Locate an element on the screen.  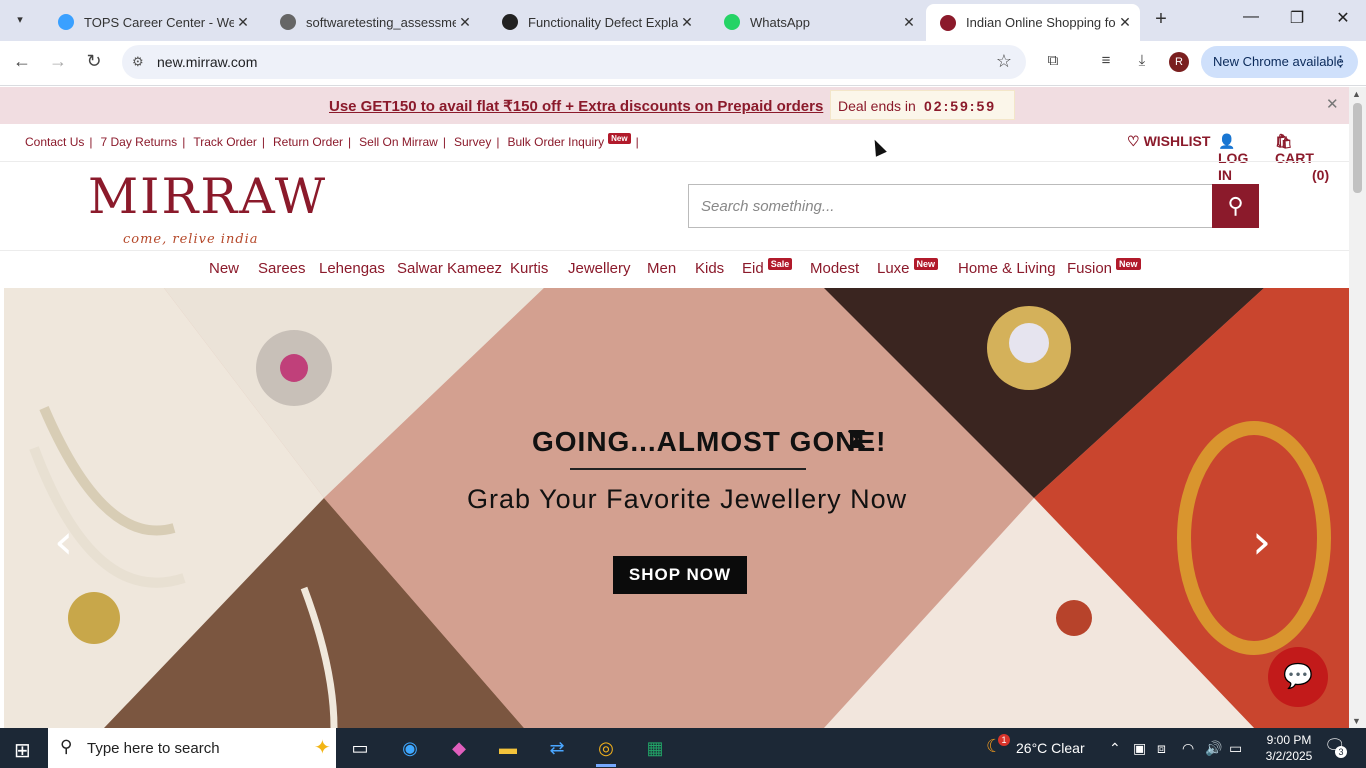
teamviewer-icon: ⇄ is located at coordinates (557, 748).